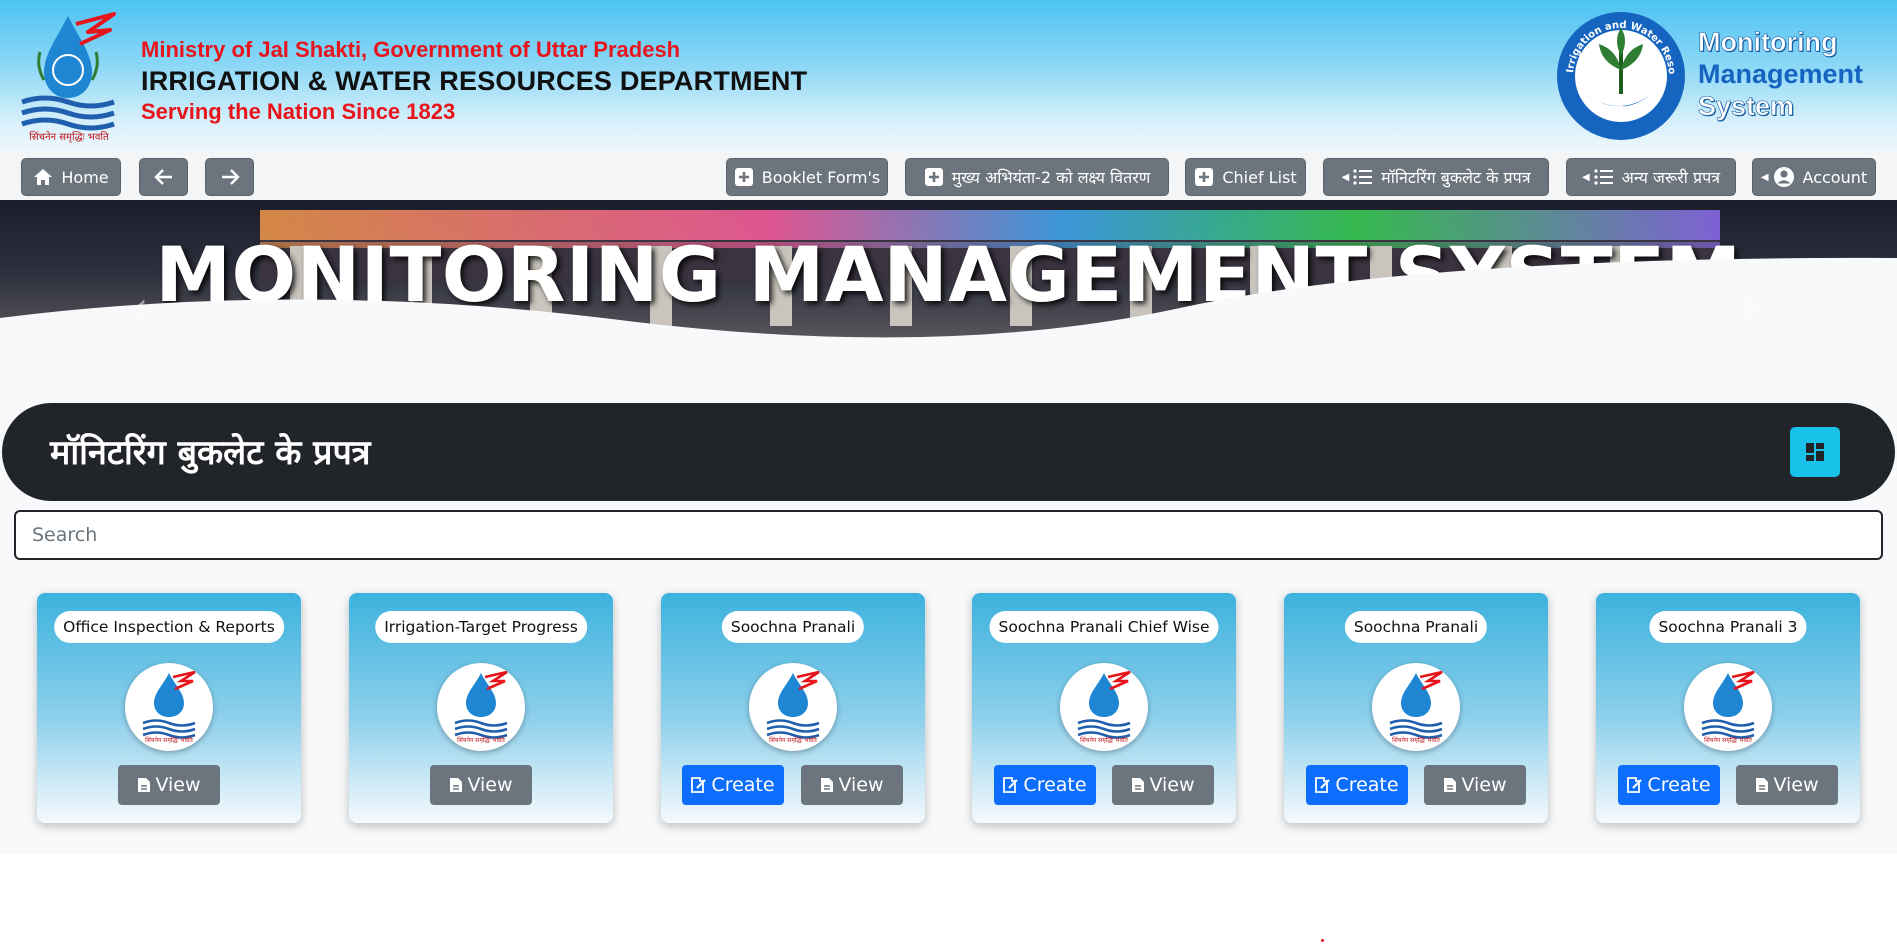 The width and height of the screenshot is (1897, 946). What do you see at coordinates (793, 627) in the screenshot?
I see `card-title: Soochna Pranali` at bounding box center [793, 627].